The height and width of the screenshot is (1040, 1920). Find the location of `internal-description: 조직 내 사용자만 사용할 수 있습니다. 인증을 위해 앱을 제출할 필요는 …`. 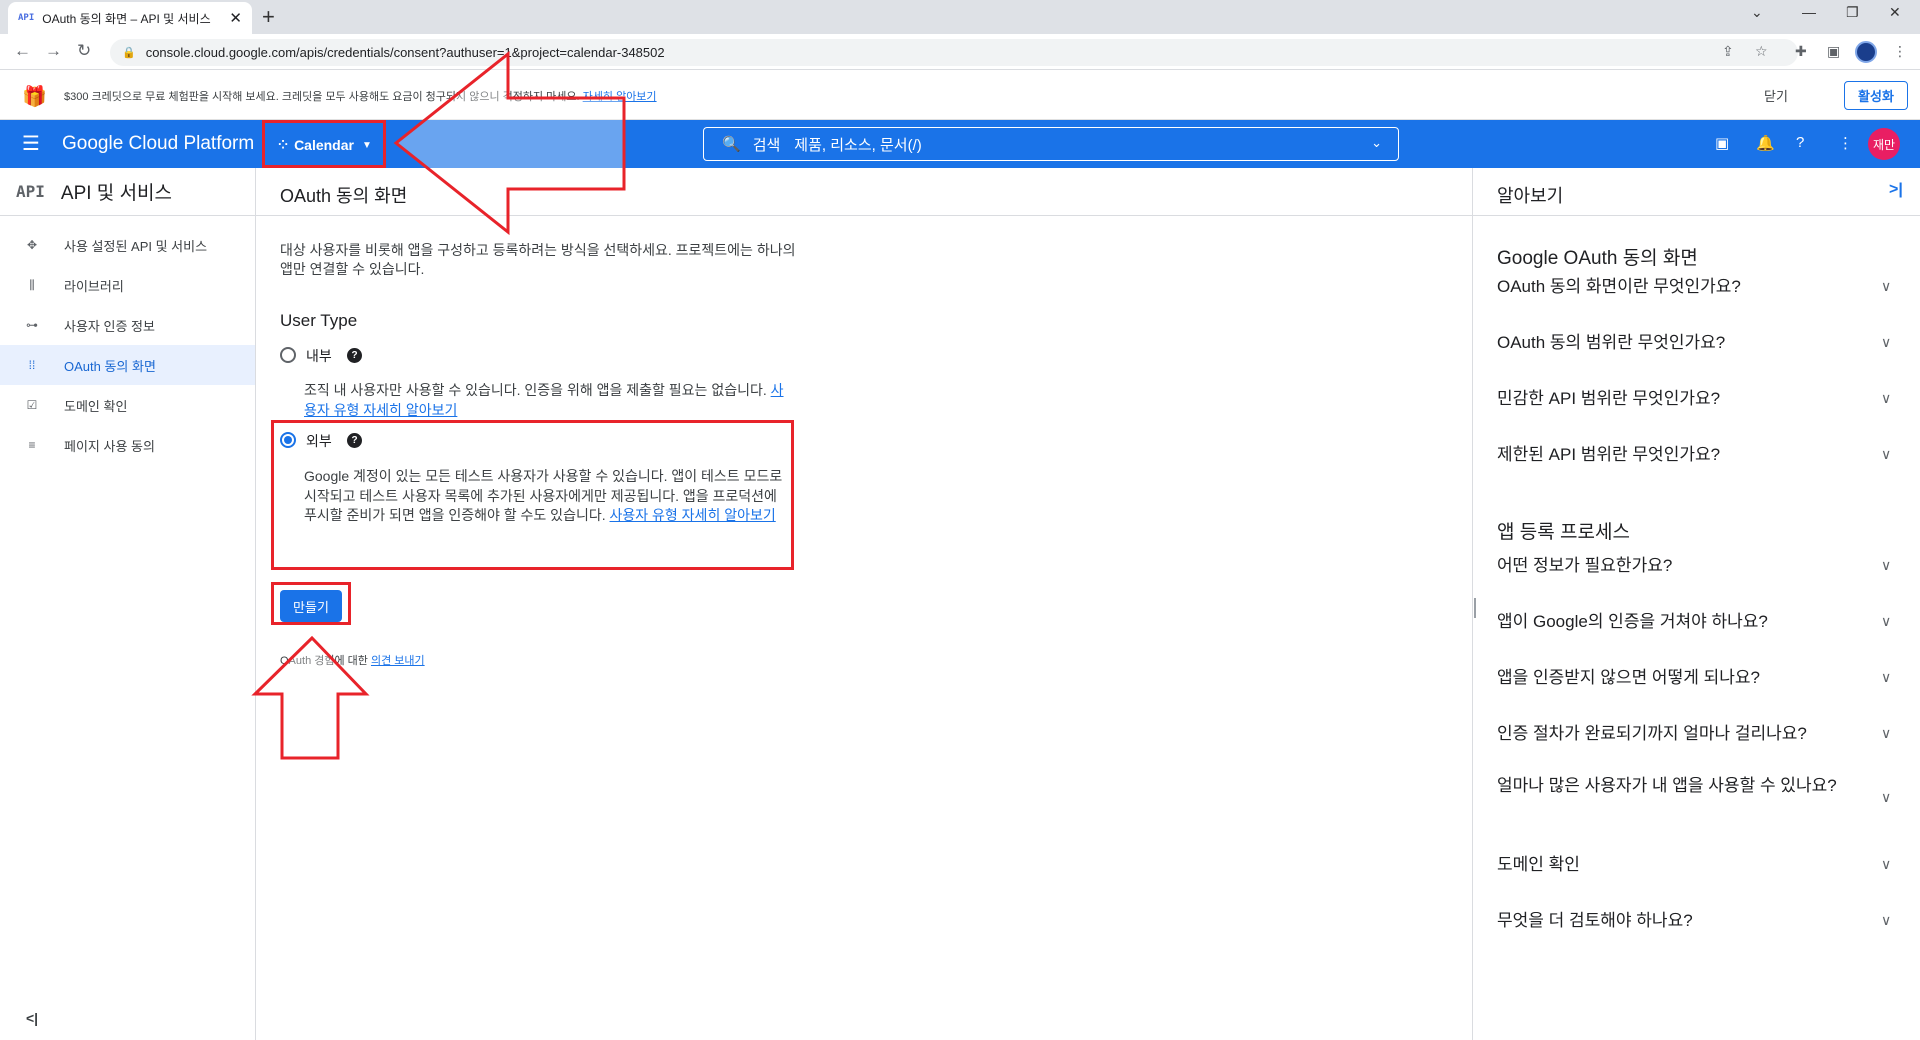

internal-description: 조직 내 사용자만 사용할 수 있습니다. 인증을 위해 앱을 제출할 필요는 … is located at coordinates (544, 400).